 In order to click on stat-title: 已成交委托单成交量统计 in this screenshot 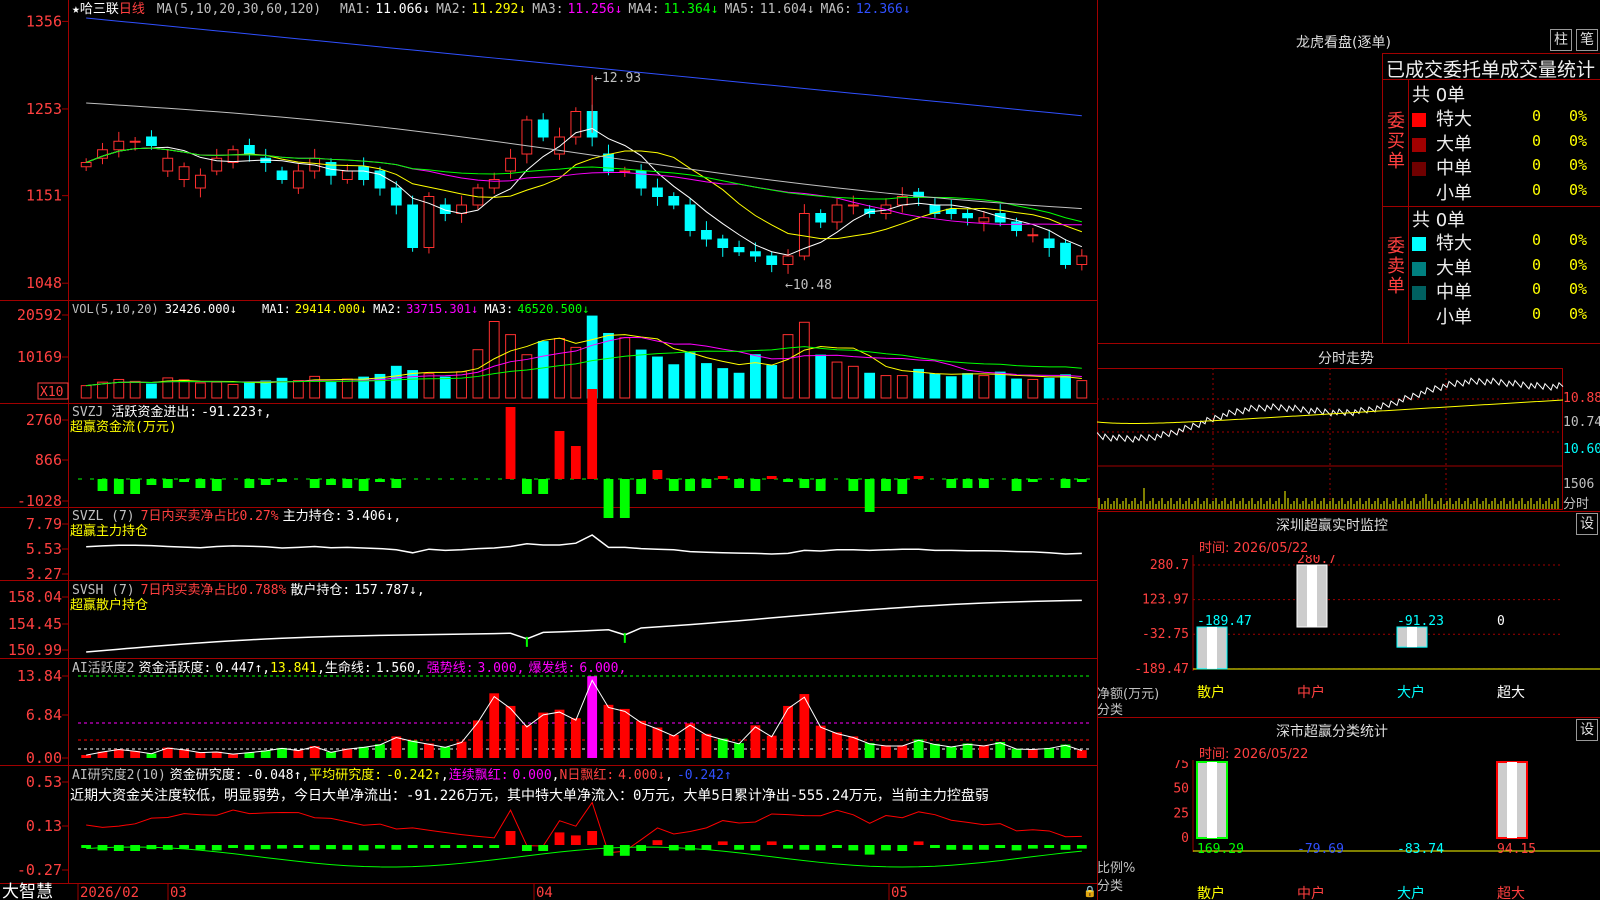, I will do `click(1491, 70)`.